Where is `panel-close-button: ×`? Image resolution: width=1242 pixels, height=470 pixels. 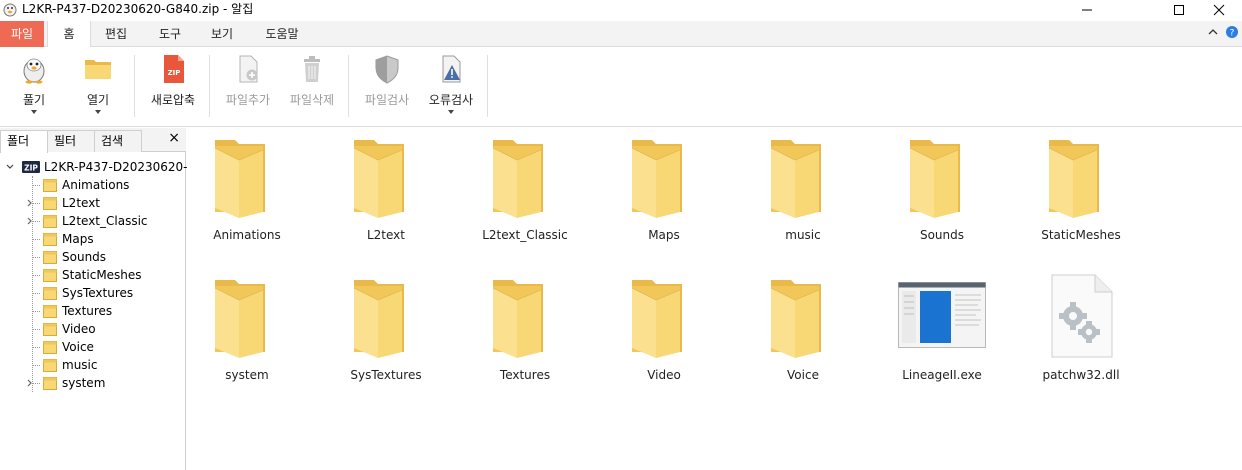 panel-close-button: × is located at coordinates (174, 138).